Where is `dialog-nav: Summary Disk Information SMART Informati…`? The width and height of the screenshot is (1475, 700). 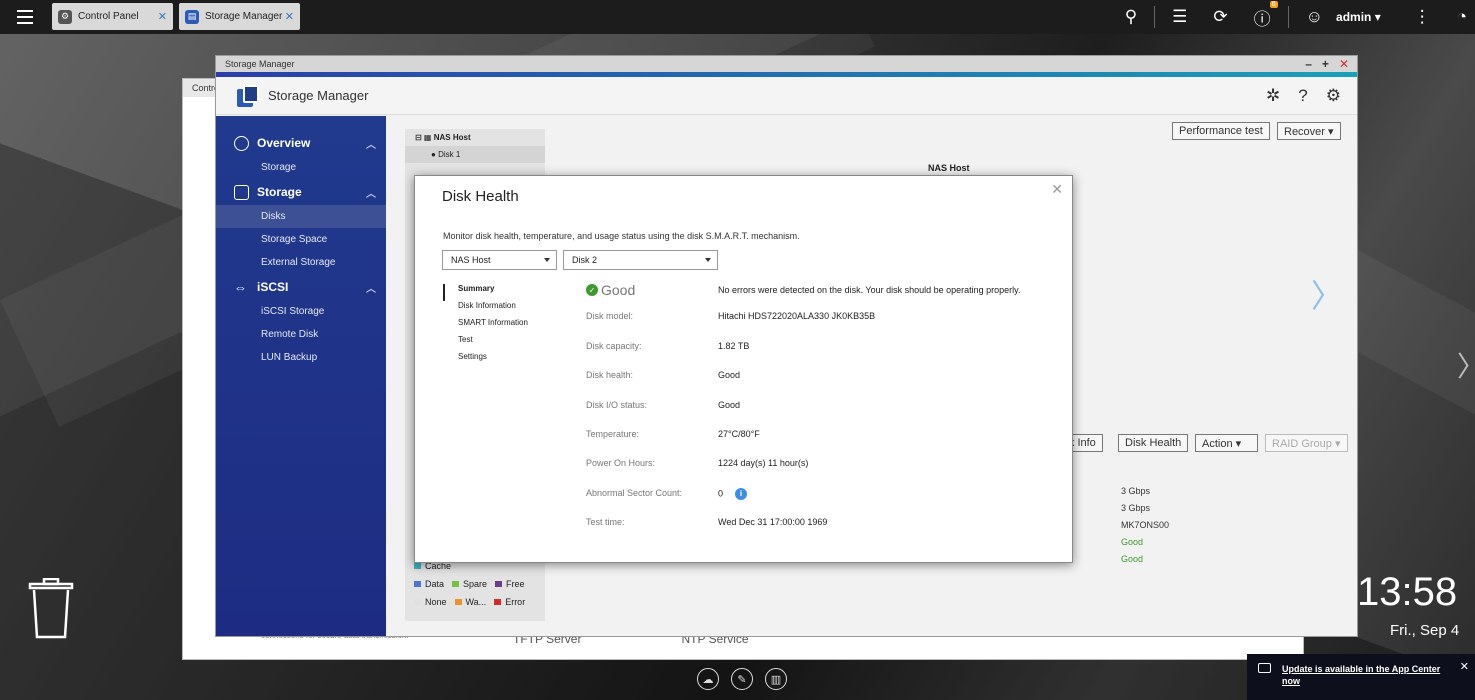
dialog-nav: Summary Disk Information SMART Informati… is located at coordinates (485, 326).